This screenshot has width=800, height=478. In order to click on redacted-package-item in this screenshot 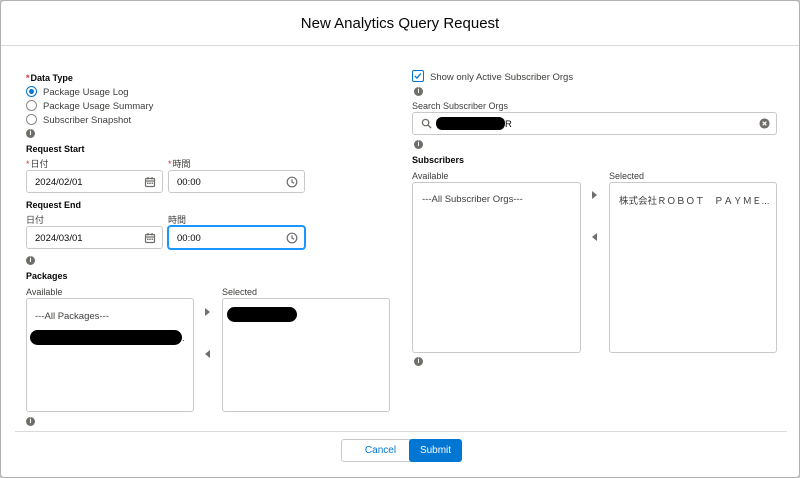, I will do `click(106, 337)`.